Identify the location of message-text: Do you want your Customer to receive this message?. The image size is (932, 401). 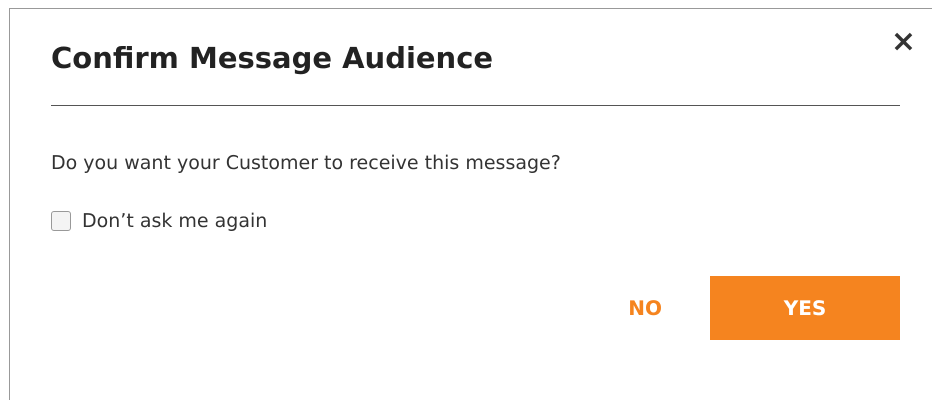
(306, 163).